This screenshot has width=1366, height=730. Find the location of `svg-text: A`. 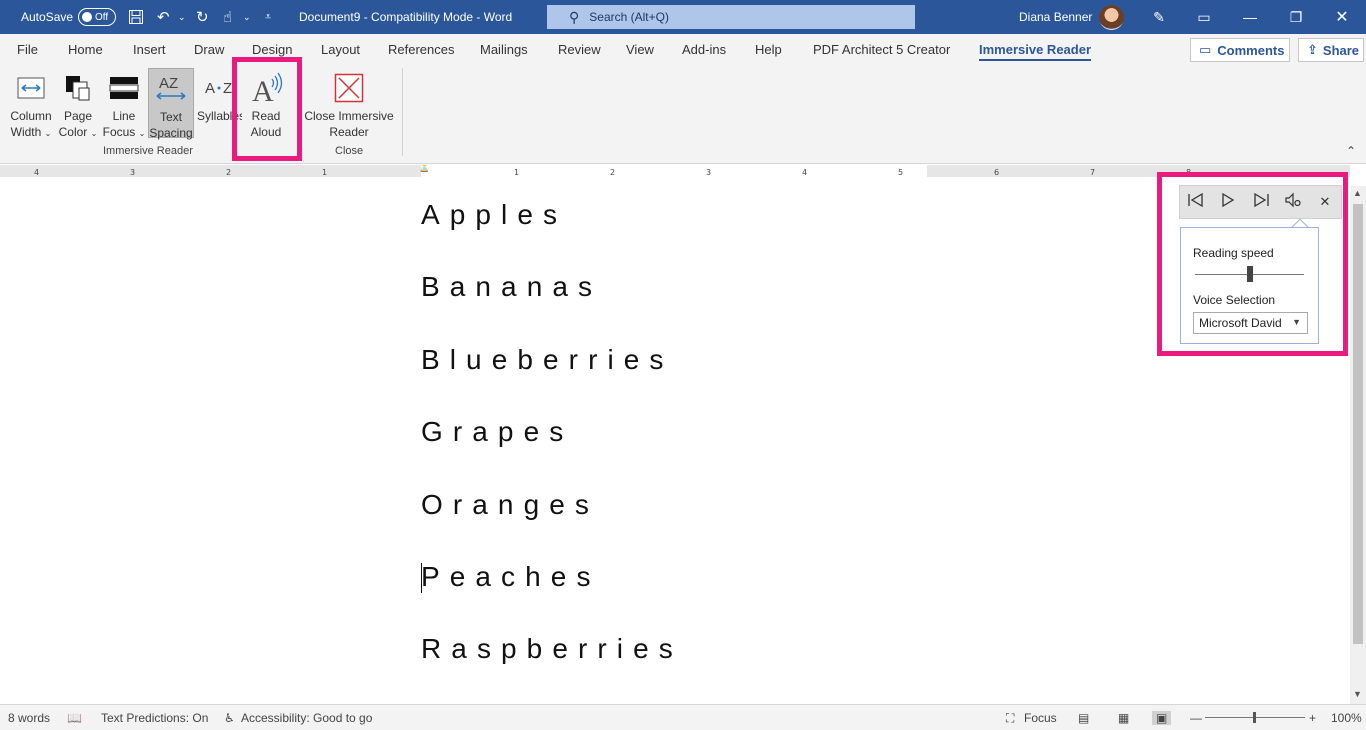

svg-text: A is located at coordinates (210, 88).